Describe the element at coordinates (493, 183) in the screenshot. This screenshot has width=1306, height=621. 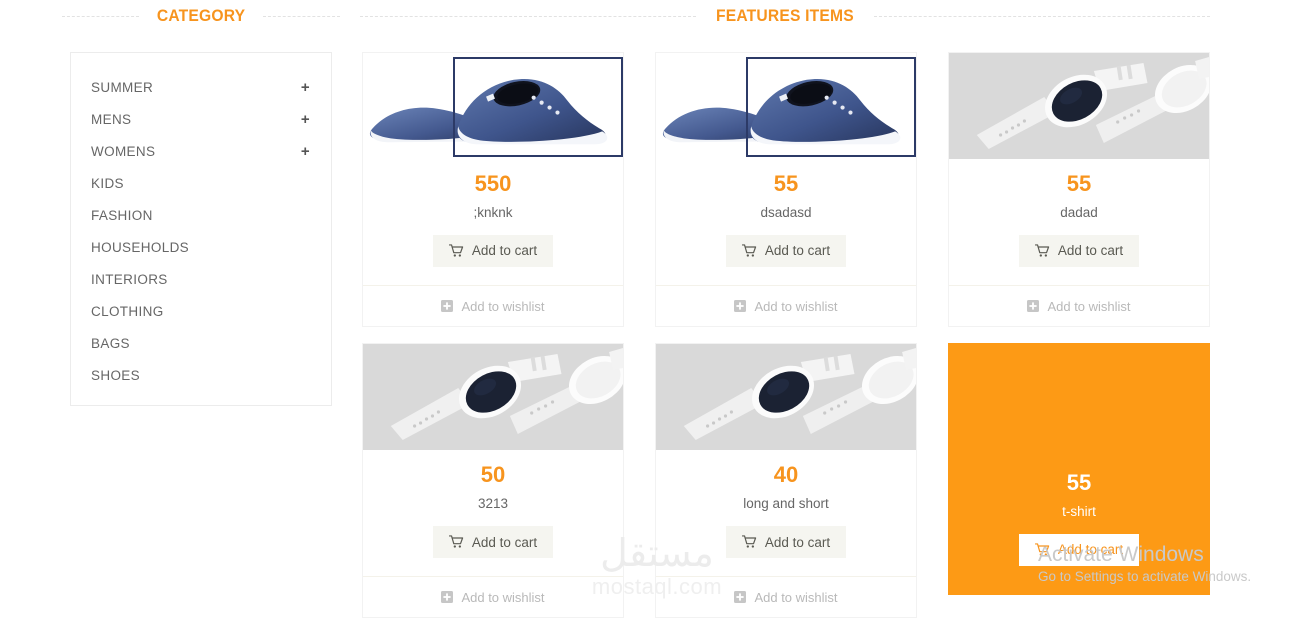
I see `product-price: 550` at that location.